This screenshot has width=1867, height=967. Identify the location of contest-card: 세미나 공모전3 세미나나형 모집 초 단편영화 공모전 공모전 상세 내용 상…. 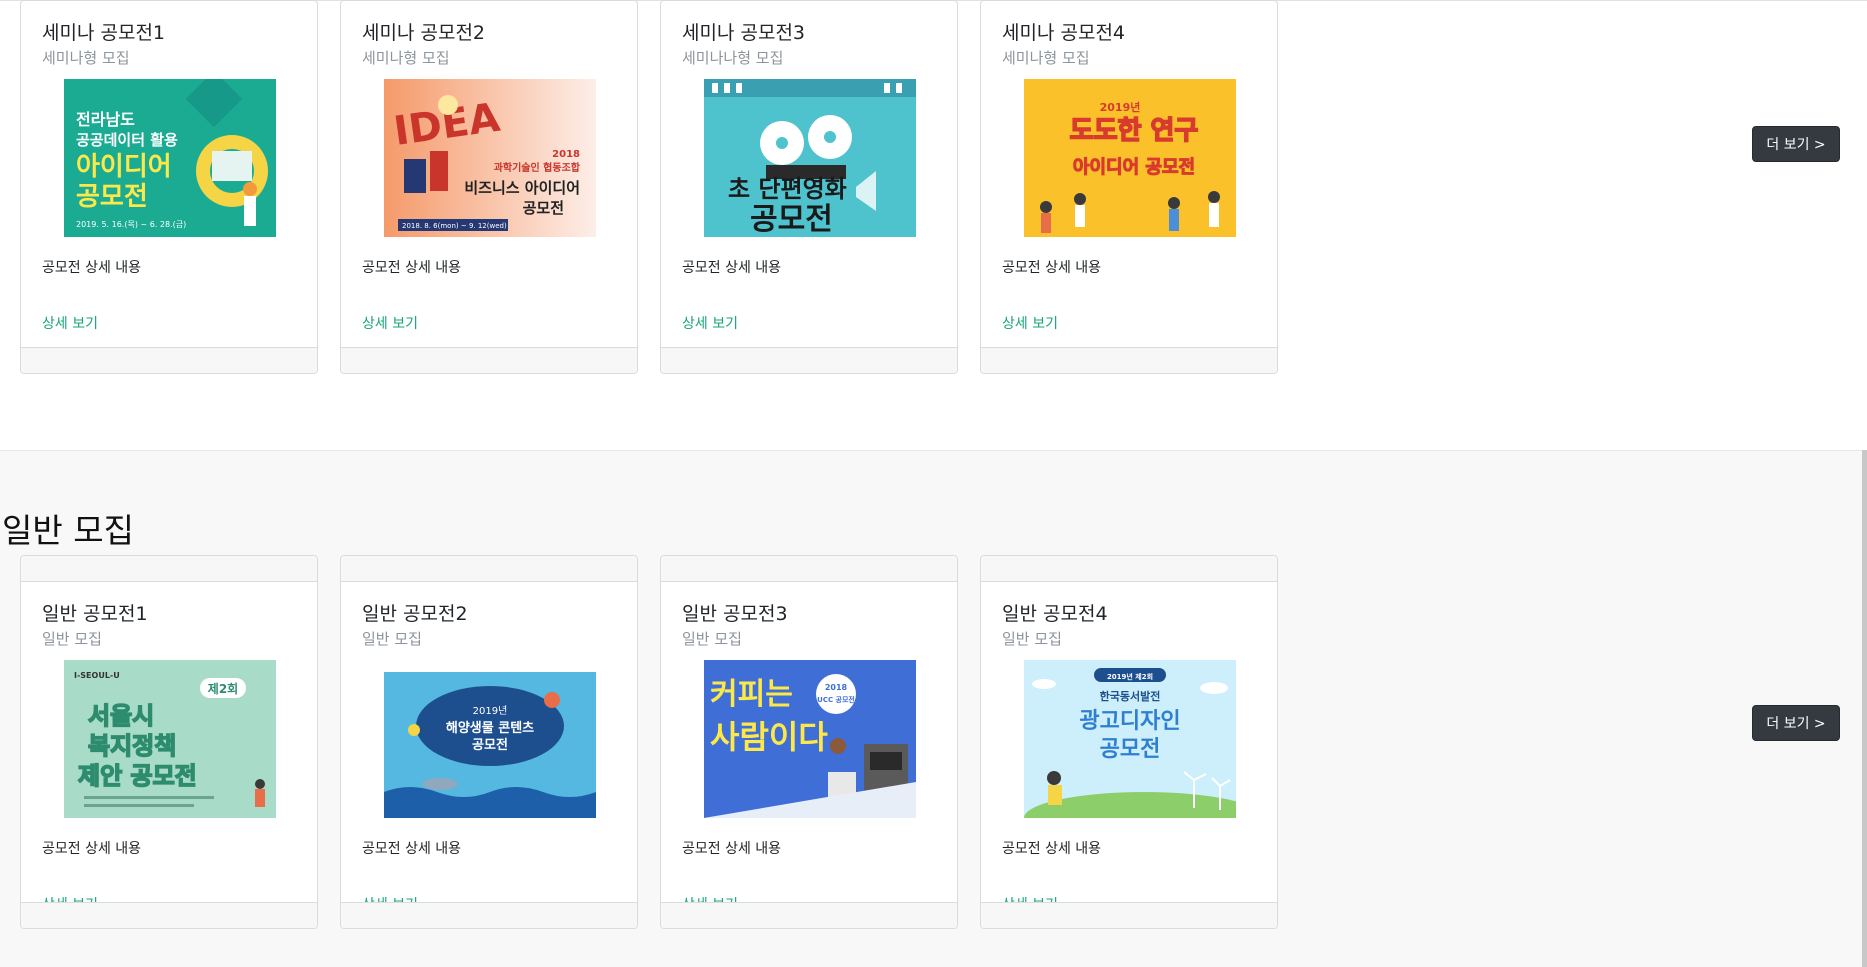
(809, 187).